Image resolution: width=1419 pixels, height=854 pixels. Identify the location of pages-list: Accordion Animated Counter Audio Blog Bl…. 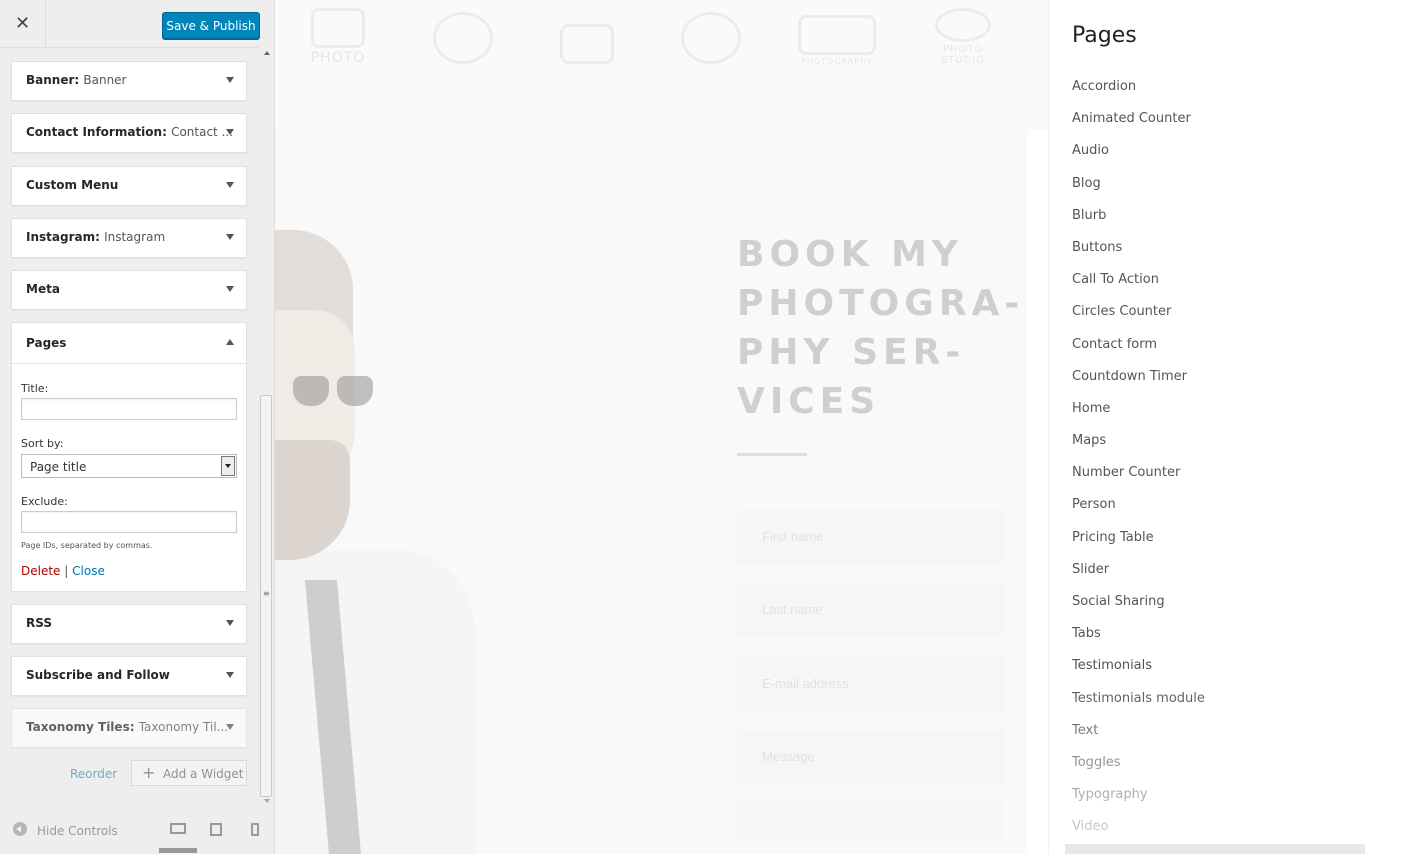
(1138, 465).